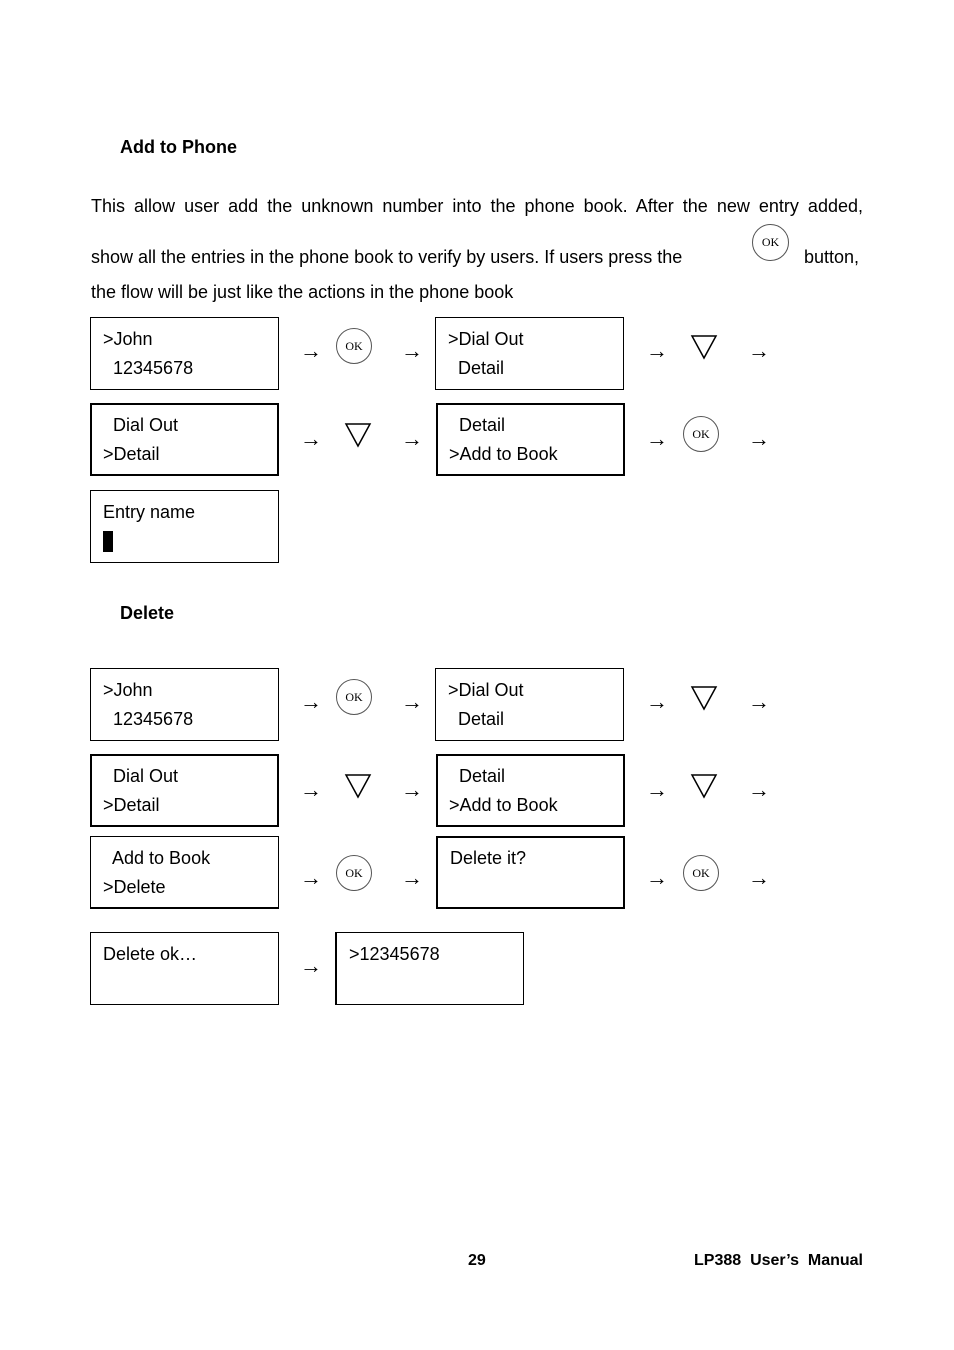 Image resolution: width=954 pixels, height=1350 pixels. Describe the element at coordinates (488, 858) in the screenshot. I see `screen-line-1: Delete it?` at that location.